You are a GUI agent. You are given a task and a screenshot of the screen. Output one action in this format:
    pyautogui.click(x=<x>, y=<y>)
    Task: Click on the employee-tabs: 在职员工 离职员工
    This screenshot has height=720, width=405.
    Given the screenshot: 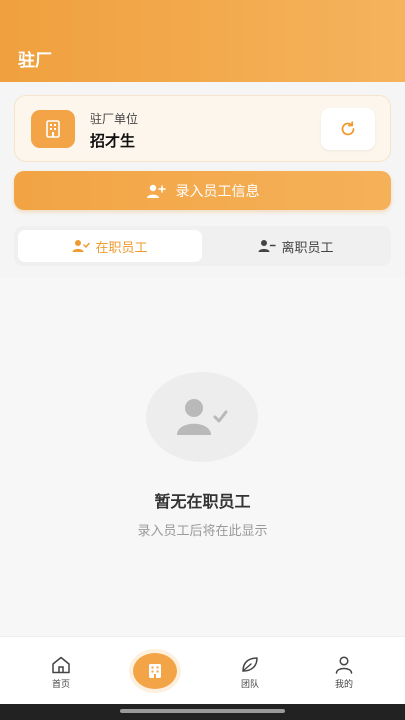 What is the action you would take?
    pyautogui.click(x=202, y=246)
    